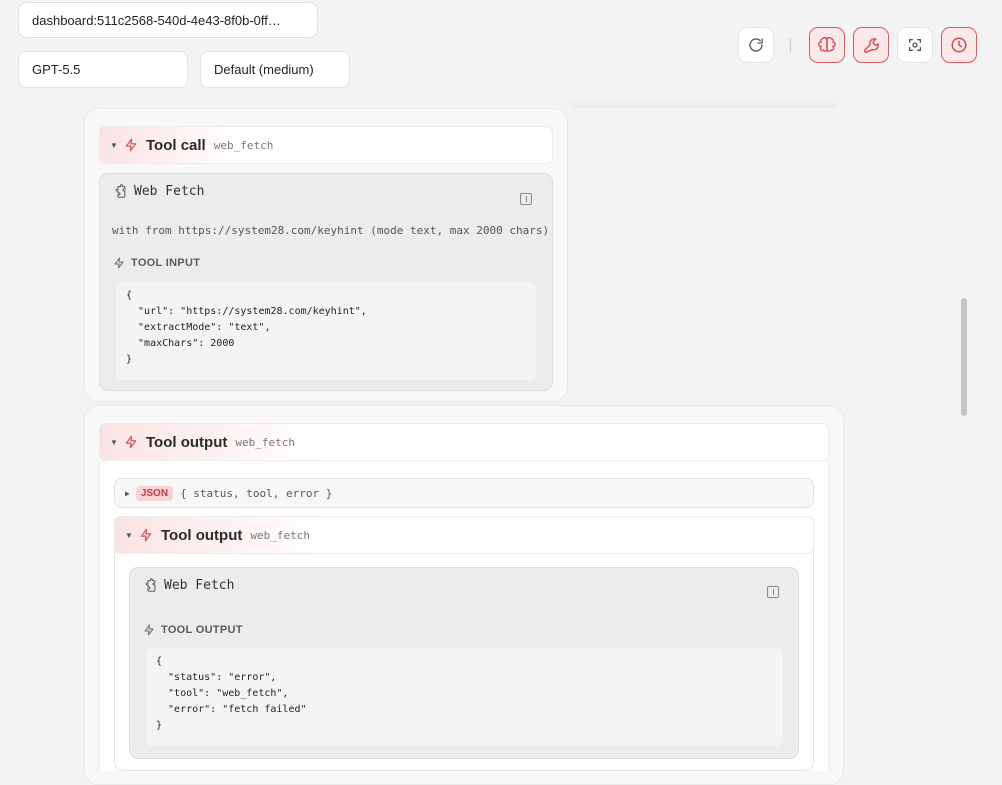 Image resolution: width=1002 pixels, height=785 pixels. What do you see at coordinates (464, 442) in the screenshot?
I see `tool-output-header: ▼ Tool output web_fetch` at bounding box center [464, 442].